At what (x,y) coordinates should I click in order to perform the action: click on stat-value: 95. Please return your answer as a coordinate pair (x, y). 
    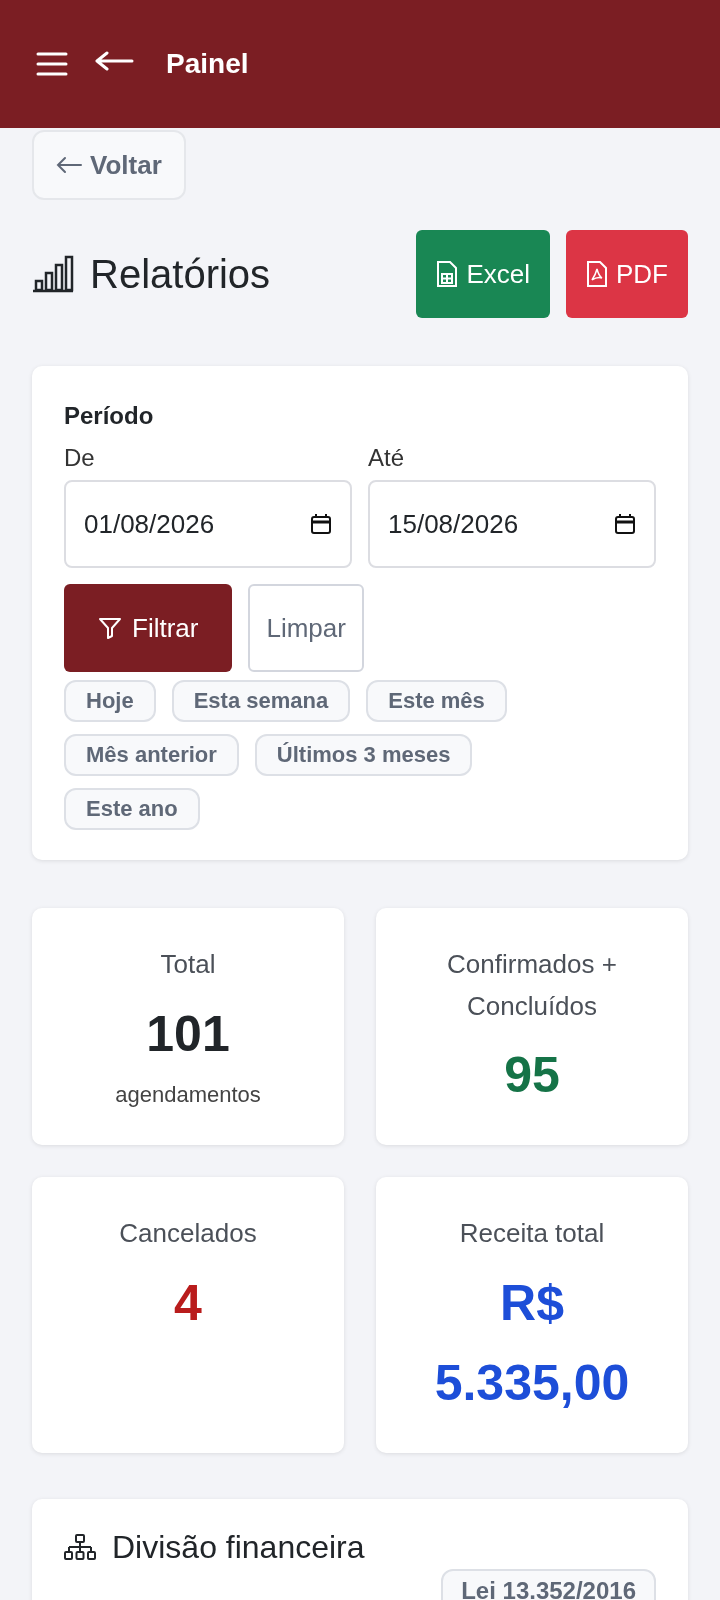
    Looking at the image, I should click on (532, 1076).